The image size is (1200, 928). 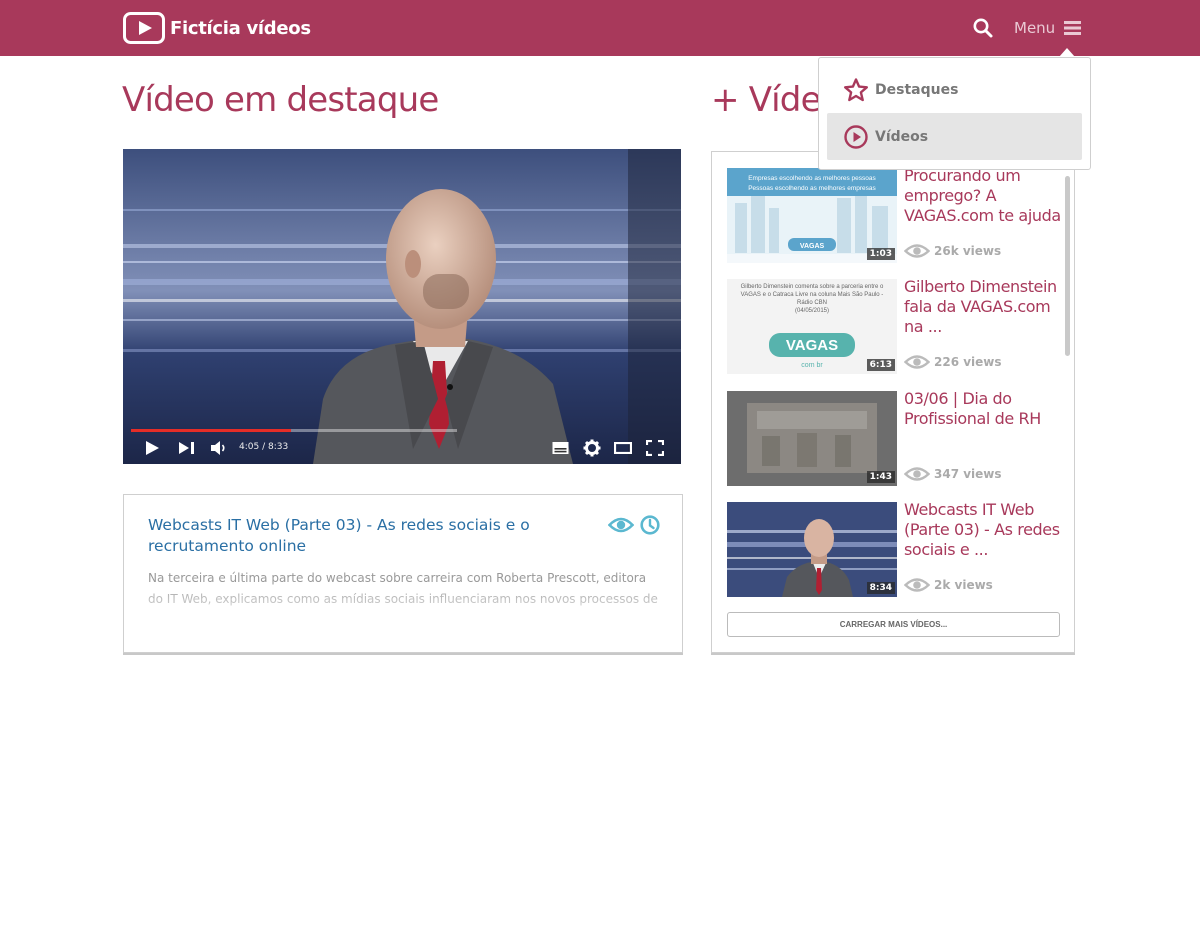 I want to click on scrollbar, so click(x=1067, y=266).